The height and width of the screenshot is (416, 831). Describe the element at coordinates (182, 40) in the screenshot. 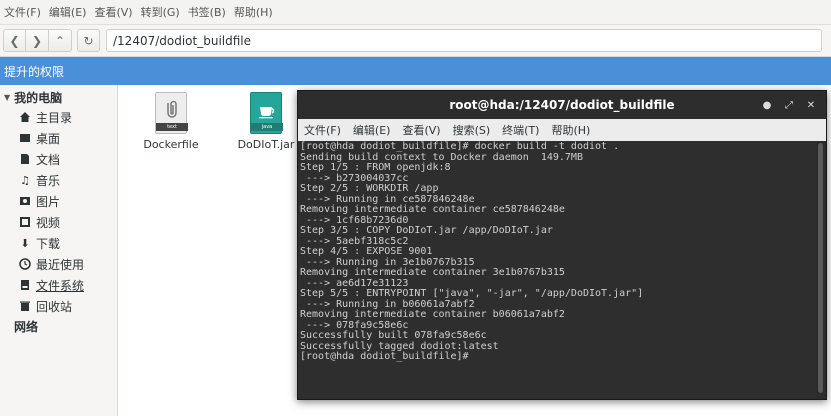

I see `location-path: /12407/dodiot_buildfile` at that location.